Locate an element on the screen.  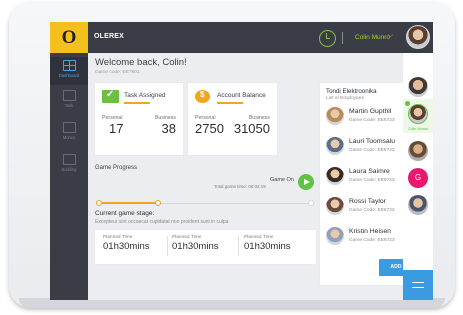
sidebar-item-money: Money is located at coordinates (69, 133).